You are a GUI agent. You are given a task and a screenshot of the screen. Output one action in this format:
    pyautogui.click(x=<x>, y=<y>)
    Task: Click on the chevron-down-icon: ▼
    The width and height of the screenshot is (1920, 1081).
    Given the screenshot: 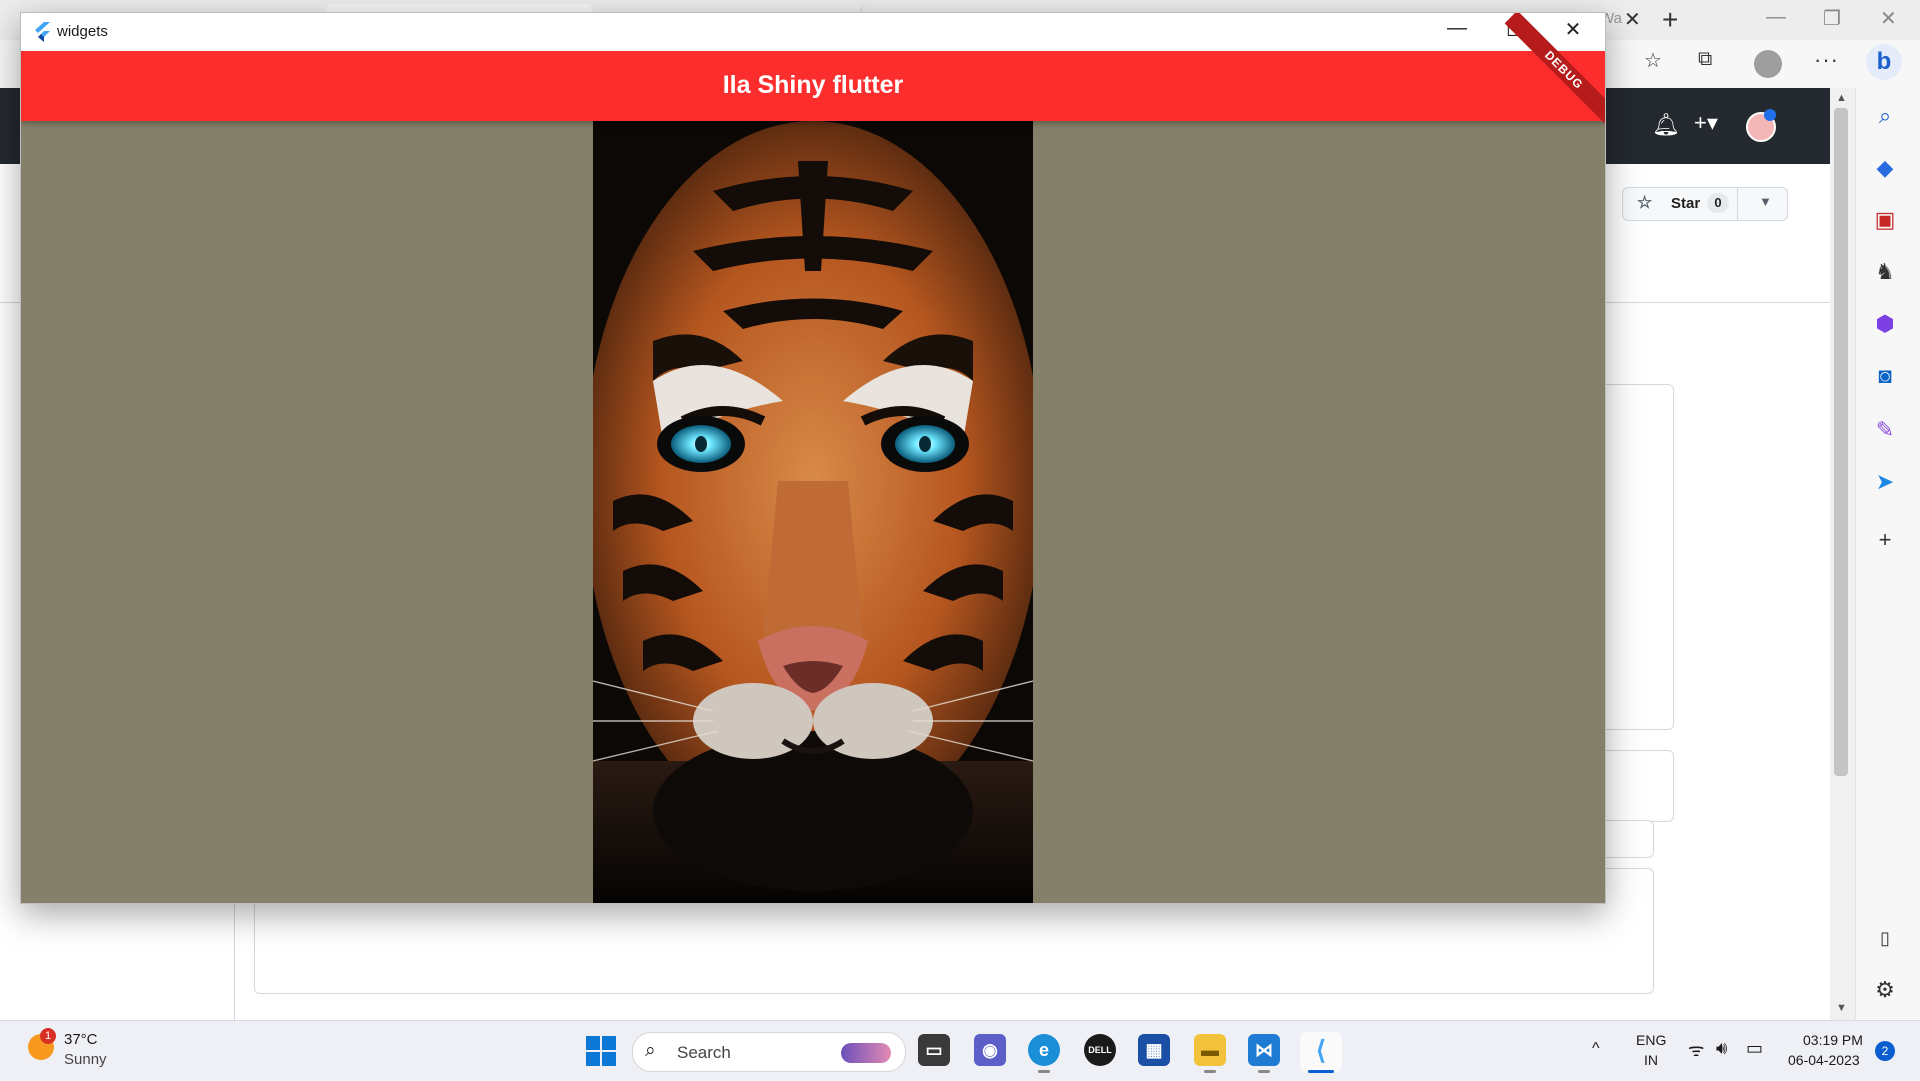 What is the action you would take?
    pyautogui.click(x=1765, y=201)
    